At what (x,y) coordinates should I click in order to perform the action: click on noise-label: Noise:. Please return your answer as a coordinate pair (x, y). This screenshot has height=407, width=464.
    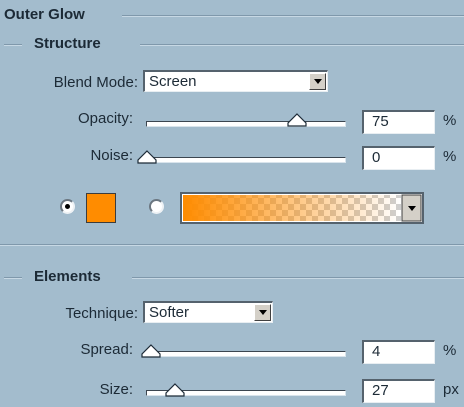
    Looking at the image, I should click on (111, 155).